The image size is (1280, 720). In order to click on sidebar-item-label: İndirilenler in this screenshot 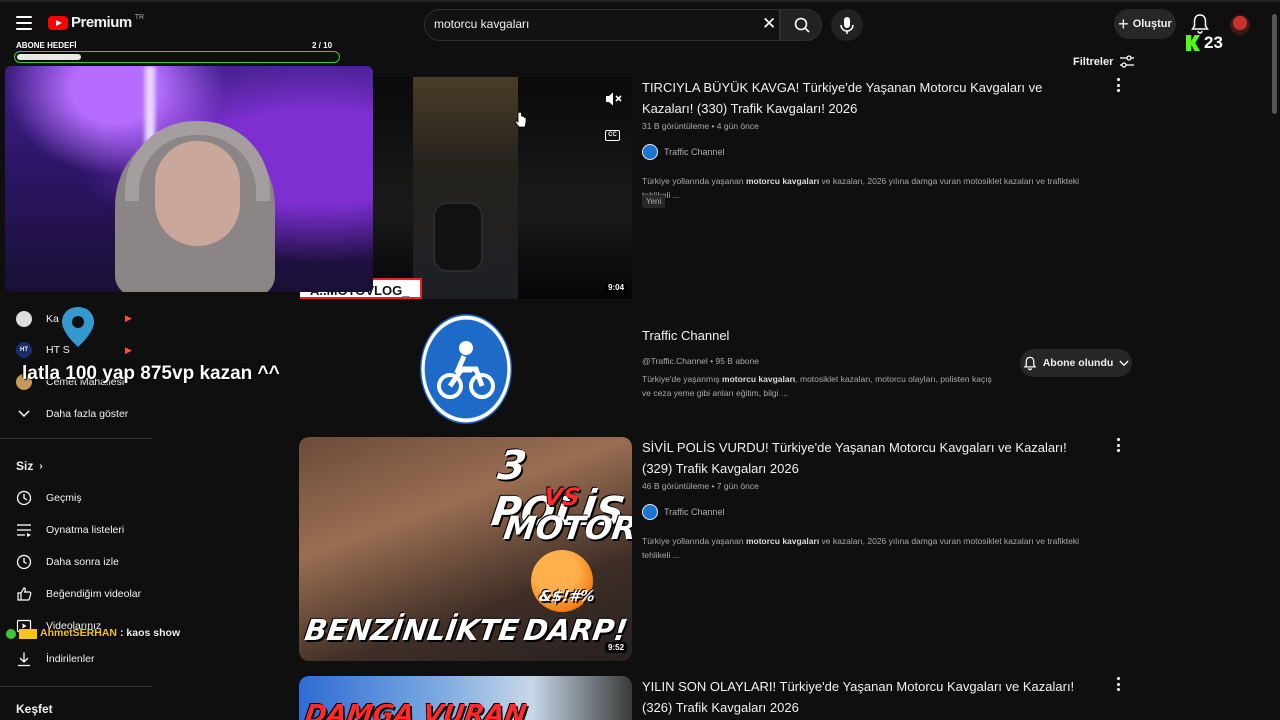, I will do `click(70, 659)`.